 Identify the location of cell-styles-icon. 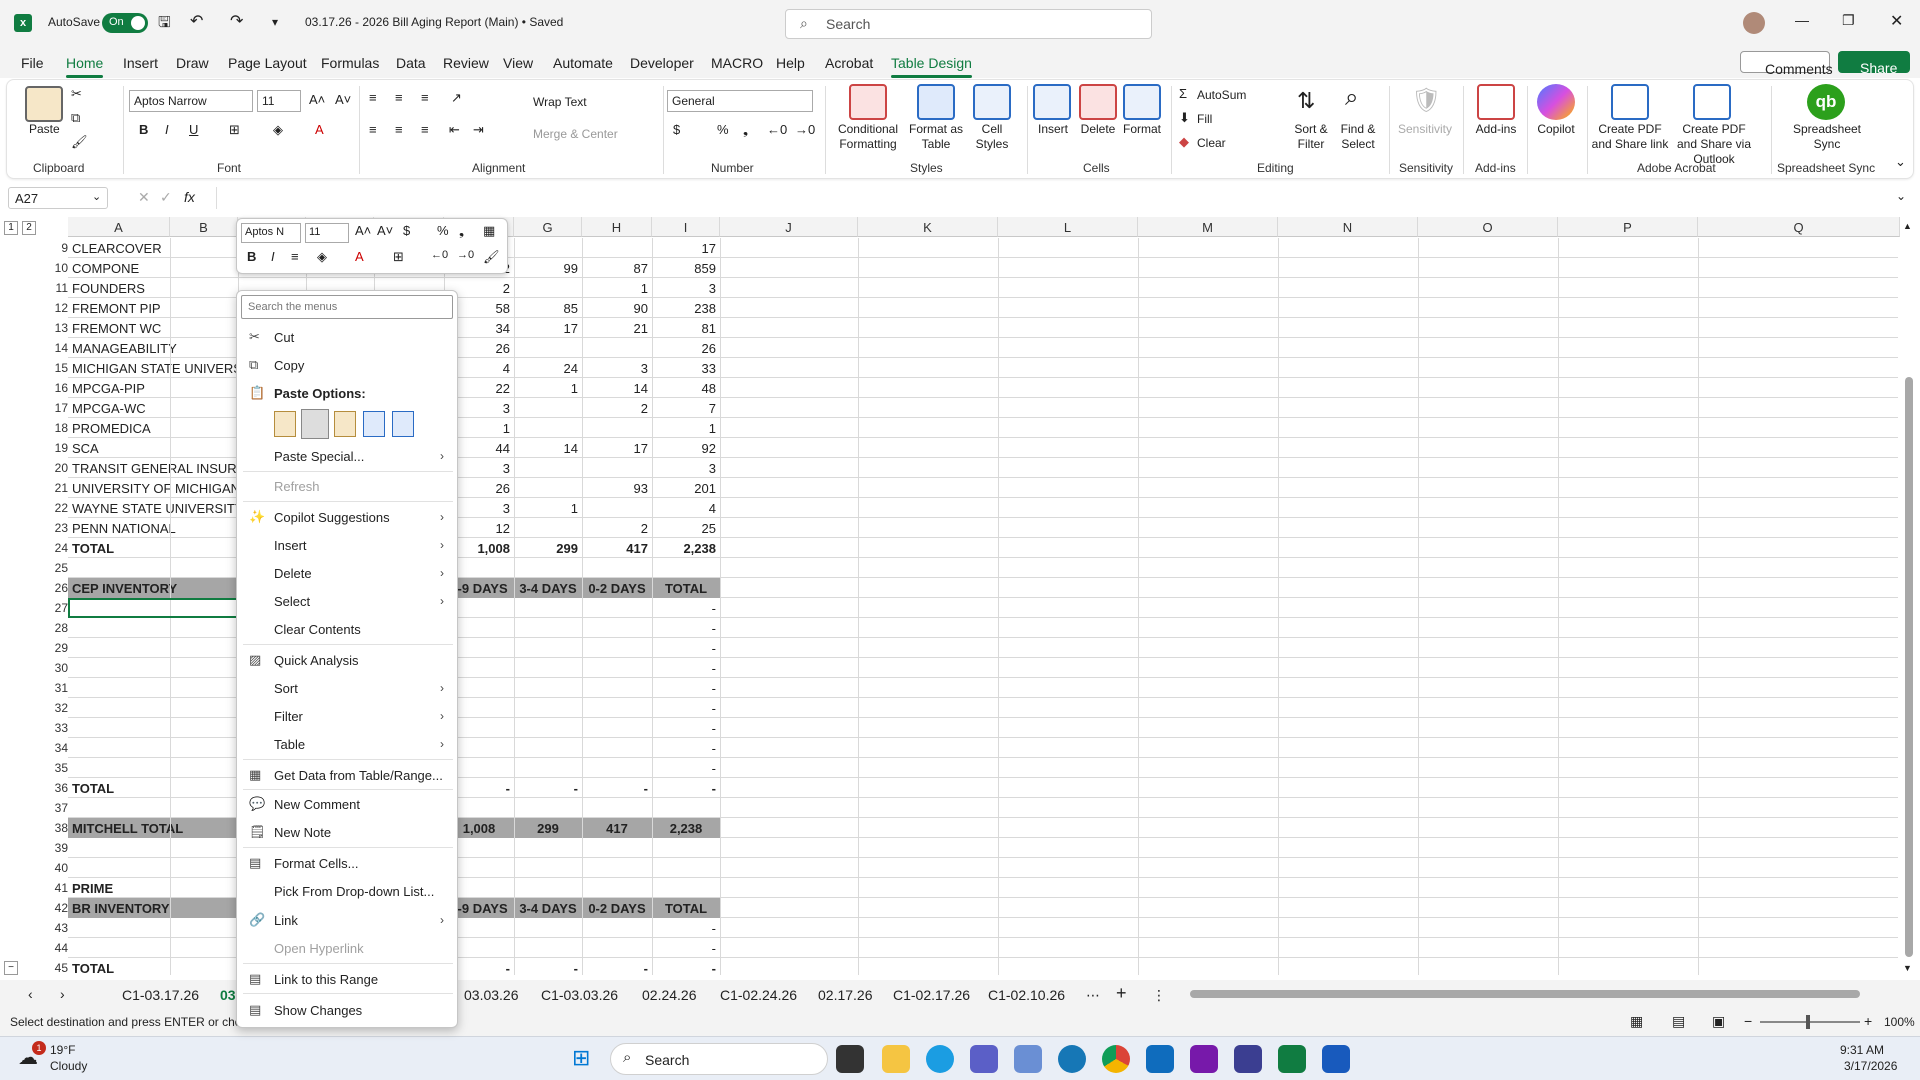
(992, 102).